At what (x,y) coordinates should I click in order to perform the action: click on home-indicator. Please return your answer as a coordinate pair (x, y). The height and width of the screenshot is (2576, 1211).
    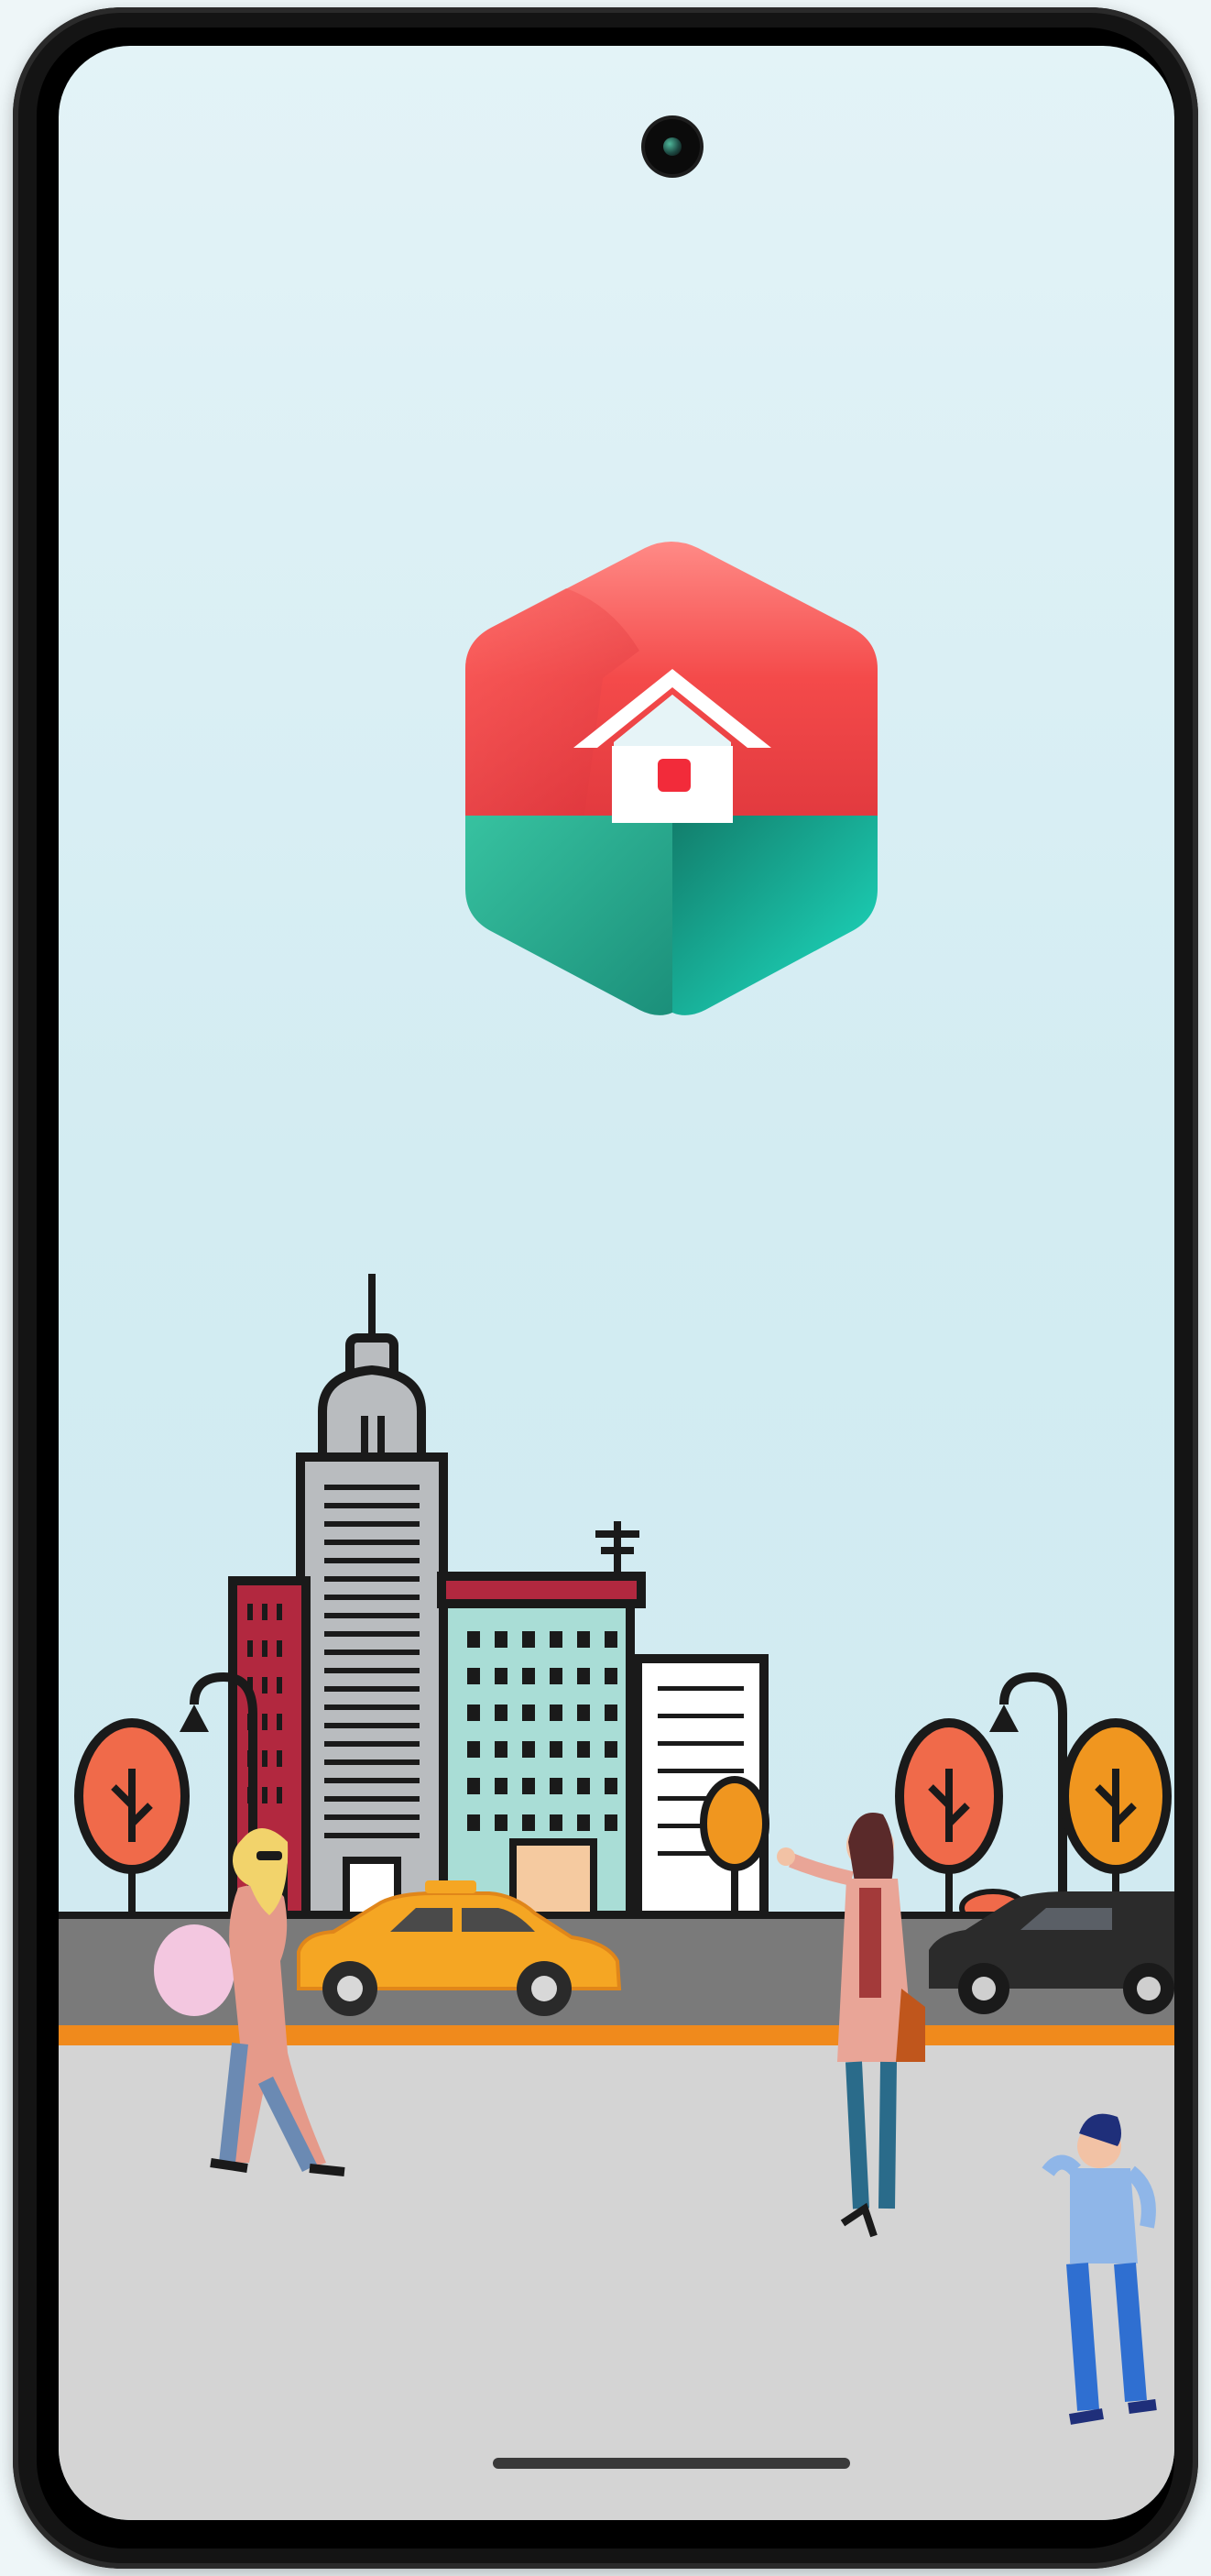
    Looking at the image, I should click on (671, 2463).